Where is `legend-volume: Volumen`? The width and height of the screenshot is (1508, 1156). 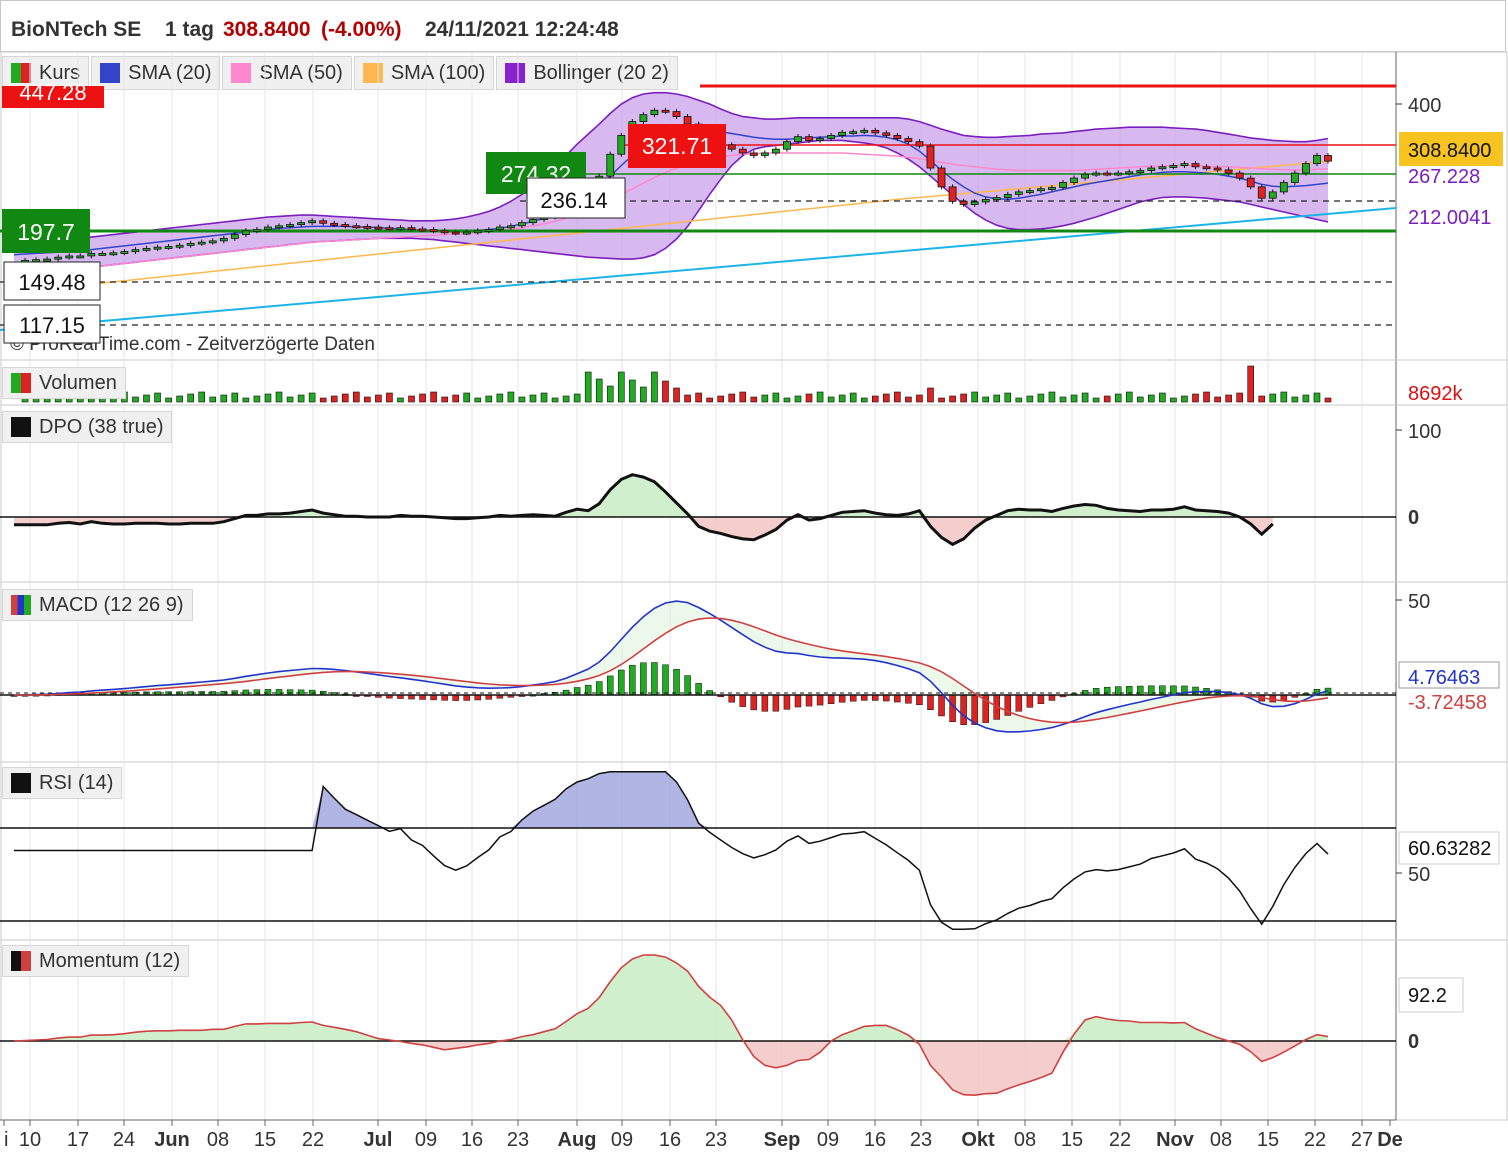 legend-volume: Volumen is located at coordinates (64, 383).